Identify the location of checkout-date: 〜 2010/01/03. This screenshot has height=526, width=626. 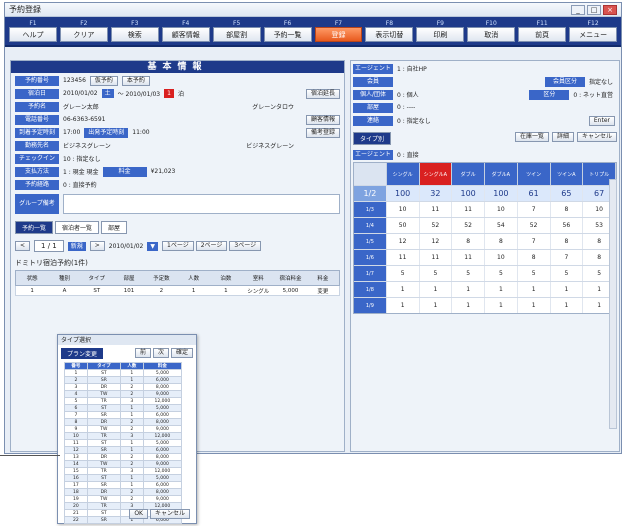
(139, 93).